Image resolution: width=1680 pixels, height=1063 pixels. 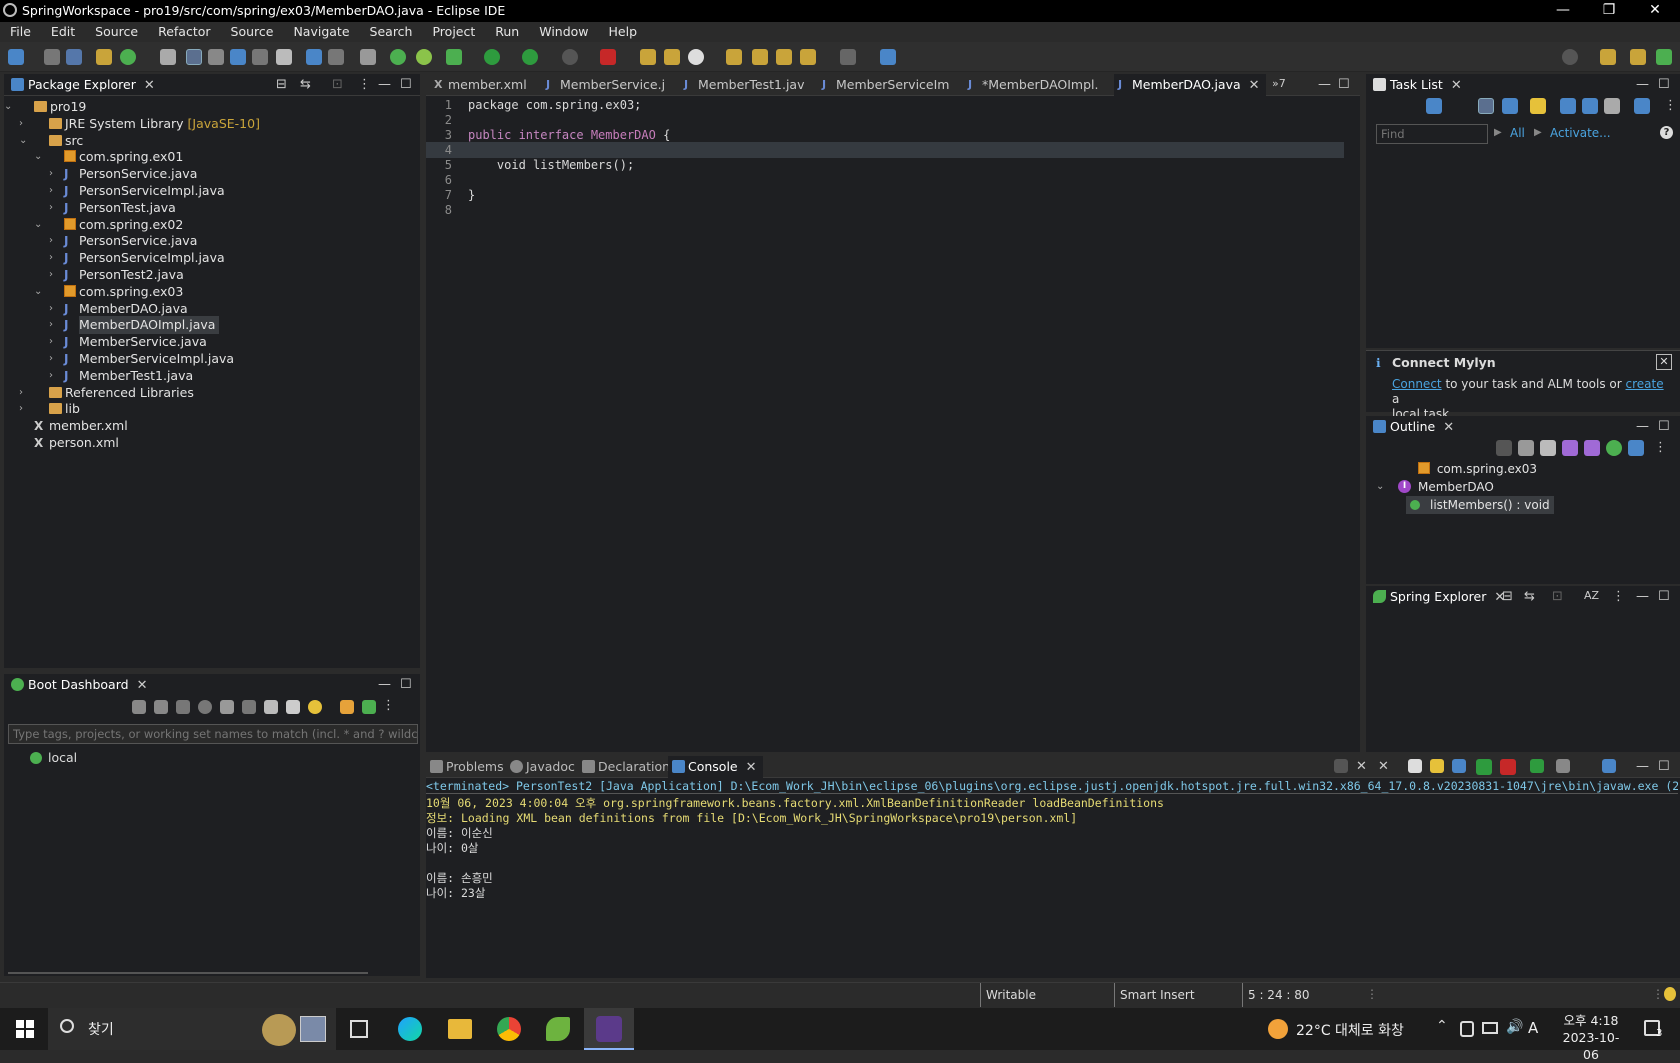 I want to click on menu-source: Source, so click(x=116, y=32).